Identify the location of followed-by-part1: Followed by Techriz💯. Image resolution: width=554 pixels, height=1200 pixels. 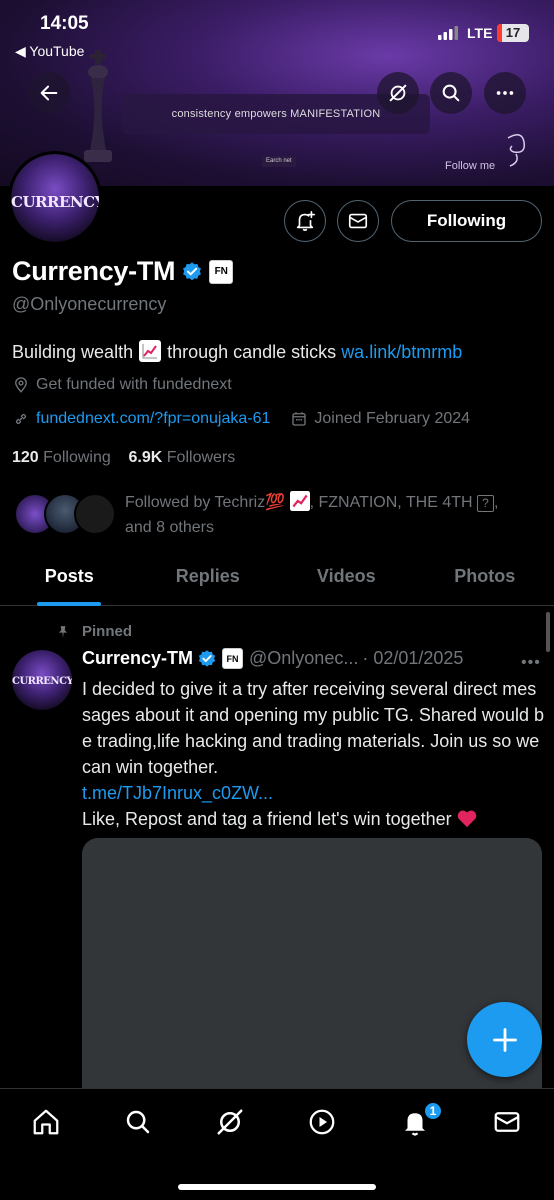
(205, 502).